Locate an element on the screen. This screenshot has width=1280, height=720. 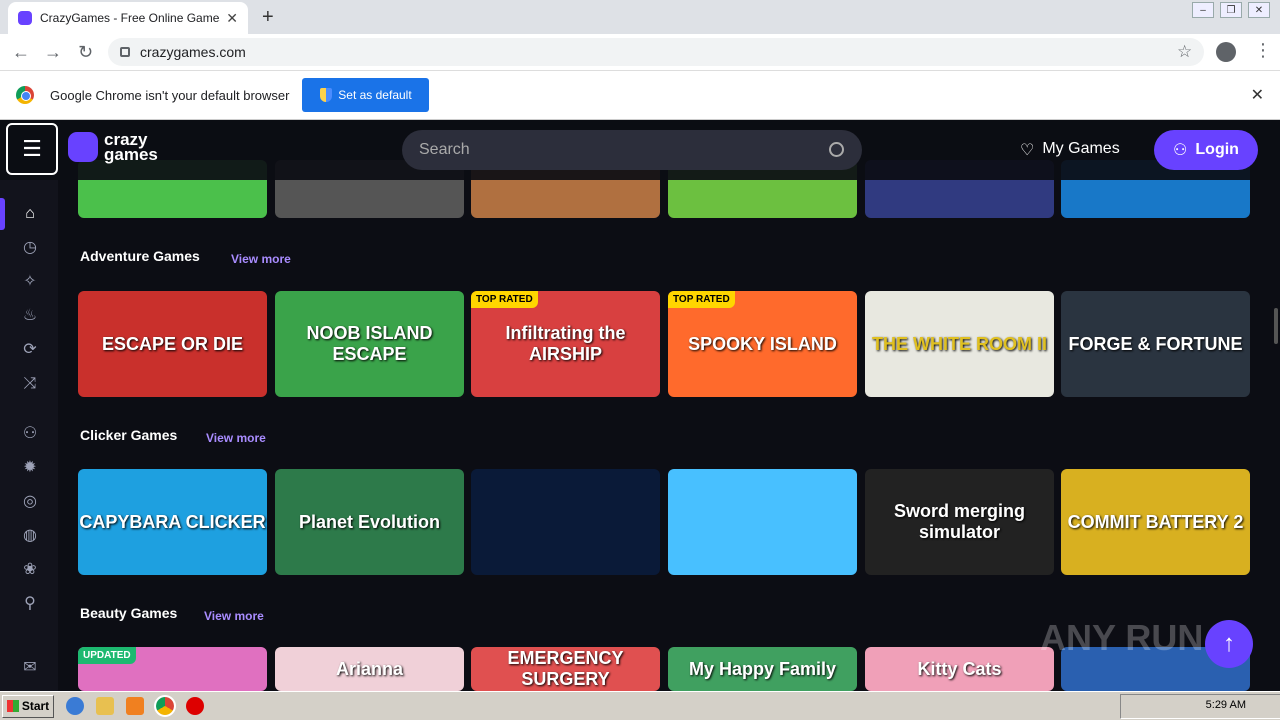
bike-icon: ⚲ is located at coordinates (30, 604).